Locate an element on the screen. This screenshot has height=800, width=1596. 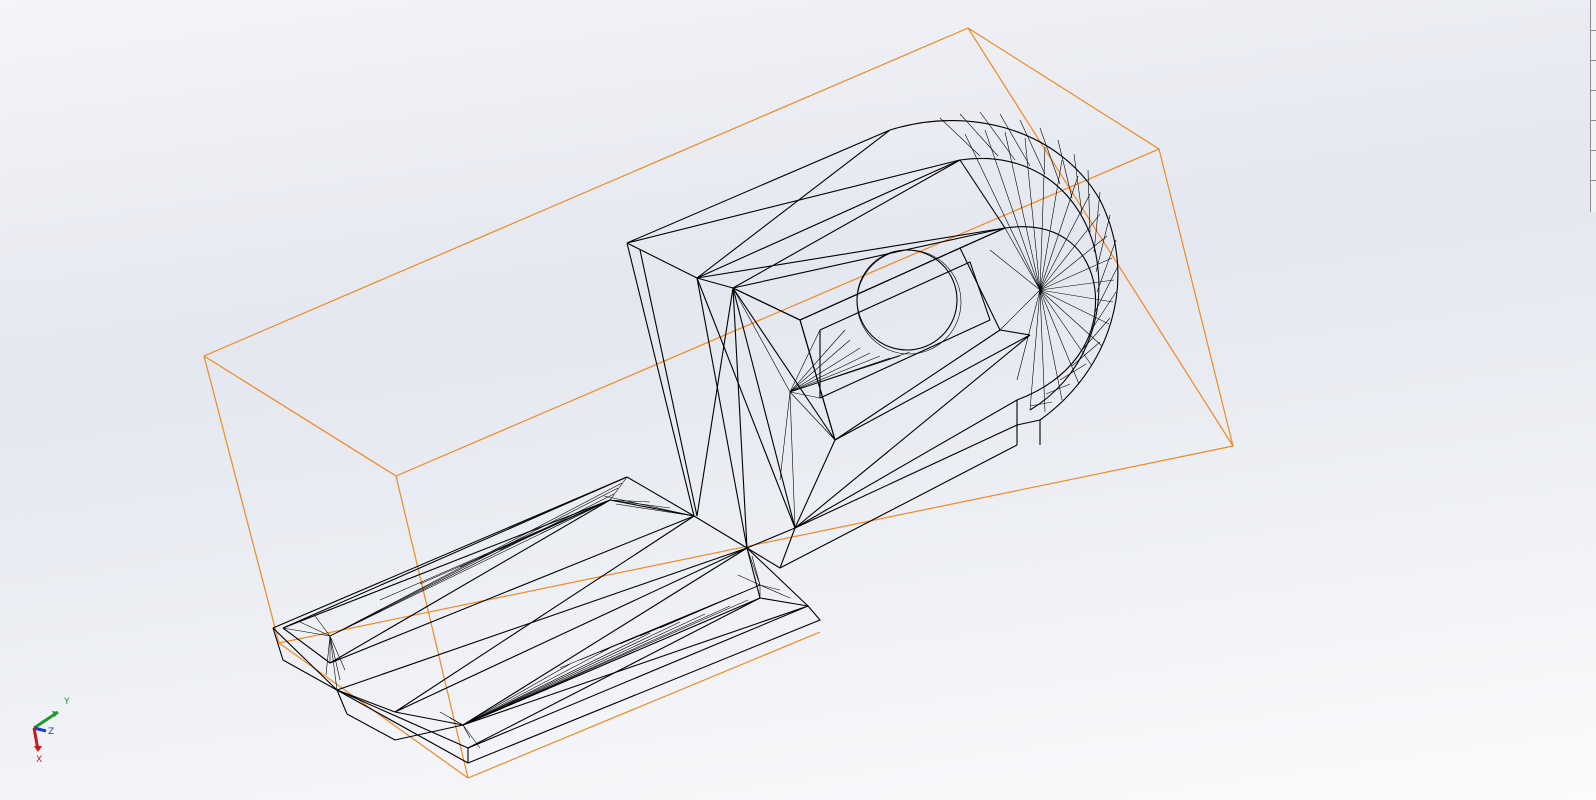
base-side-outline is located at coordinates (546, 684).